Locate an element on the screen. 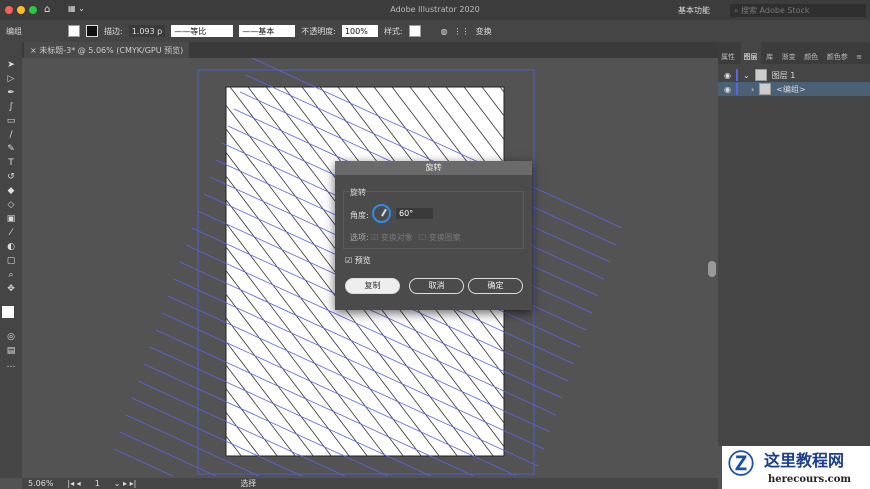 The height and width of the screenshot is (489, 870). hand-icon: ✥ is located at coordinates (11, 289).